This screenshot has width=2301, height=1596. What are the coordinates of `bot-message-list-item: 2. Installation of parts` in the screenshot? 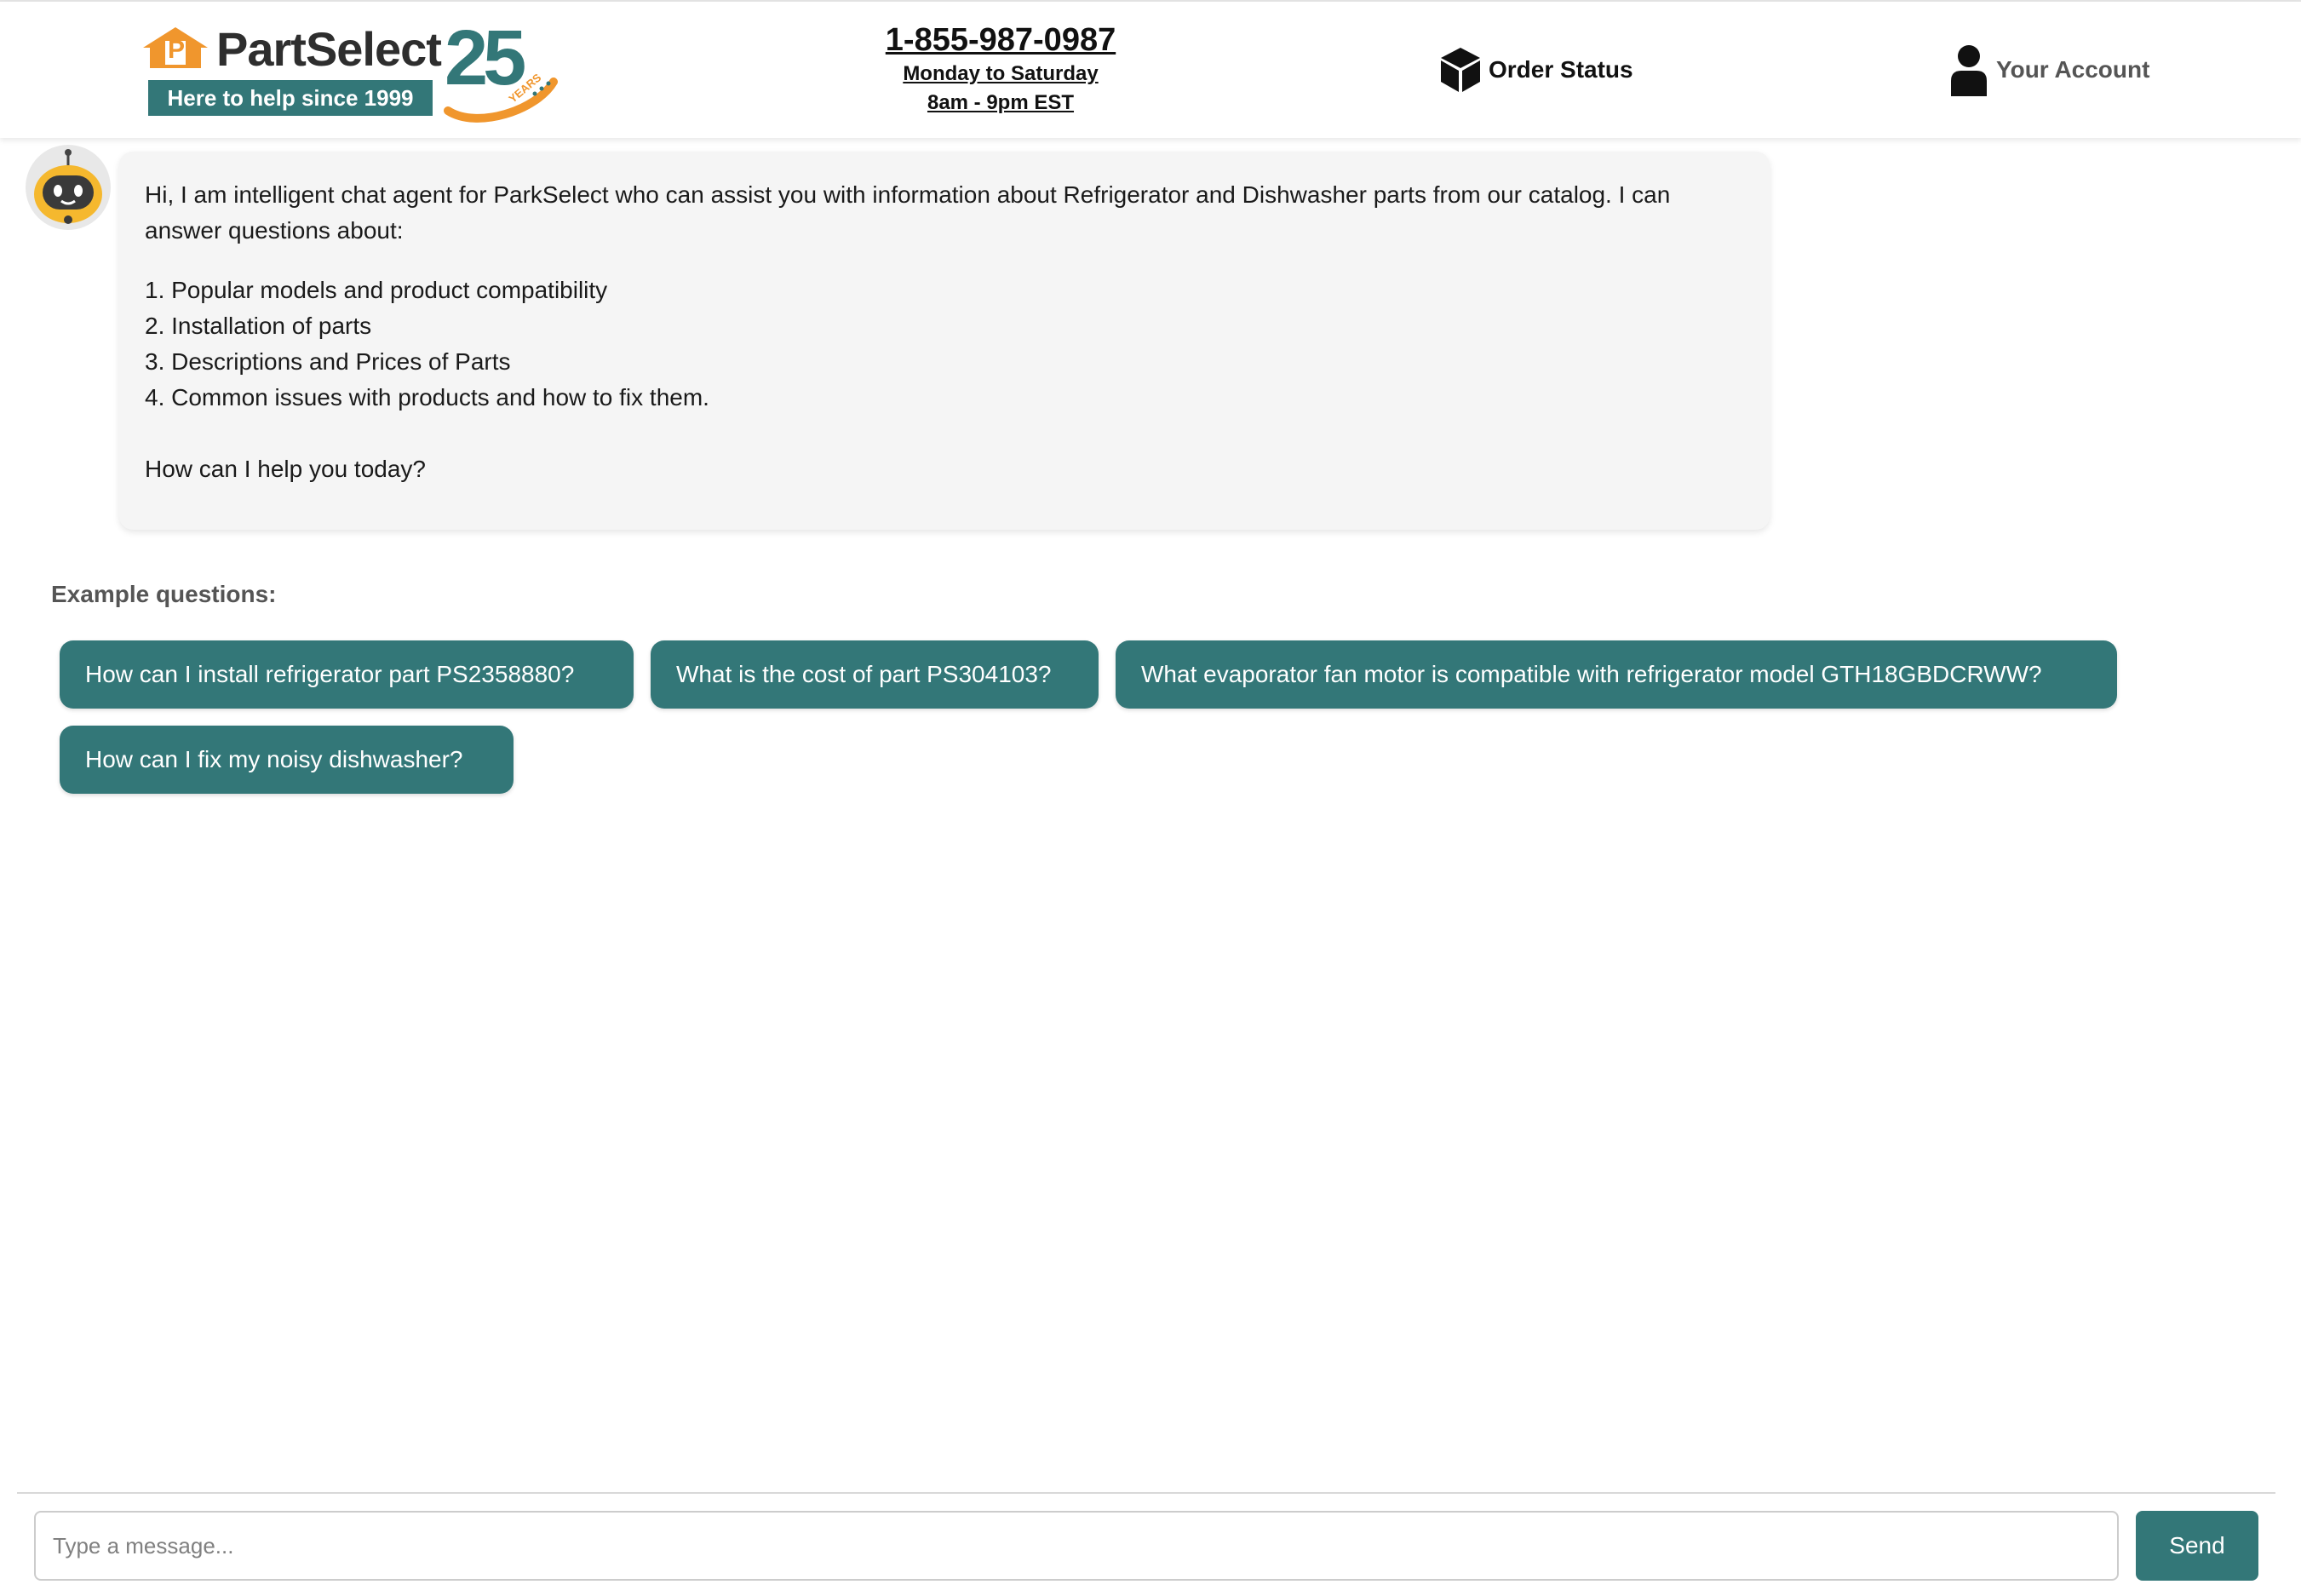 It's located at (258, 326).